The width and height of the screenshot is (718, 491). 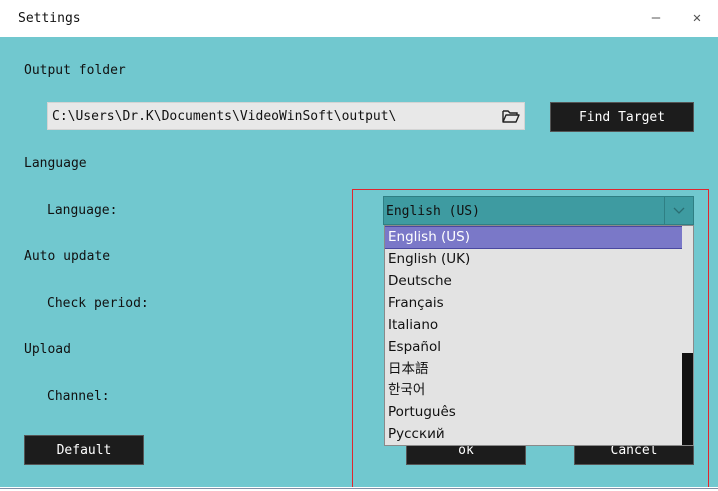 I want to click on language-option-japanese: 日本語, so click(x=534, y=369).